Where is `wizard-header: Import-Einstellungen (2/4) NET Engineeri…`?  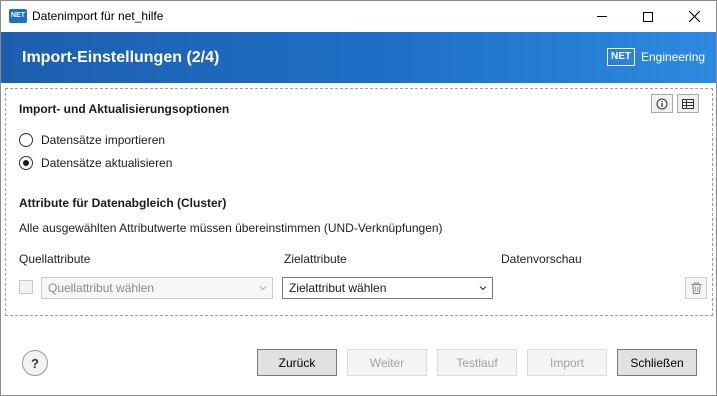 wizard-header: Import-Einstellungen (2/4) NET Engineeri… is located at coordinates (358, 57).